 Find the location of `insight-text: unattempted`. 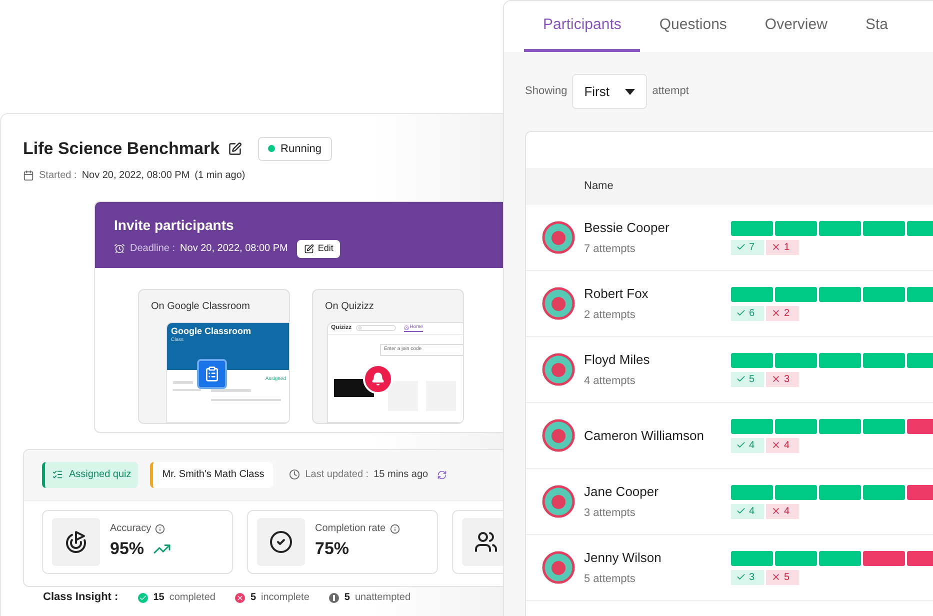

insight-text: unattempted is located at coordinates (382, 598).